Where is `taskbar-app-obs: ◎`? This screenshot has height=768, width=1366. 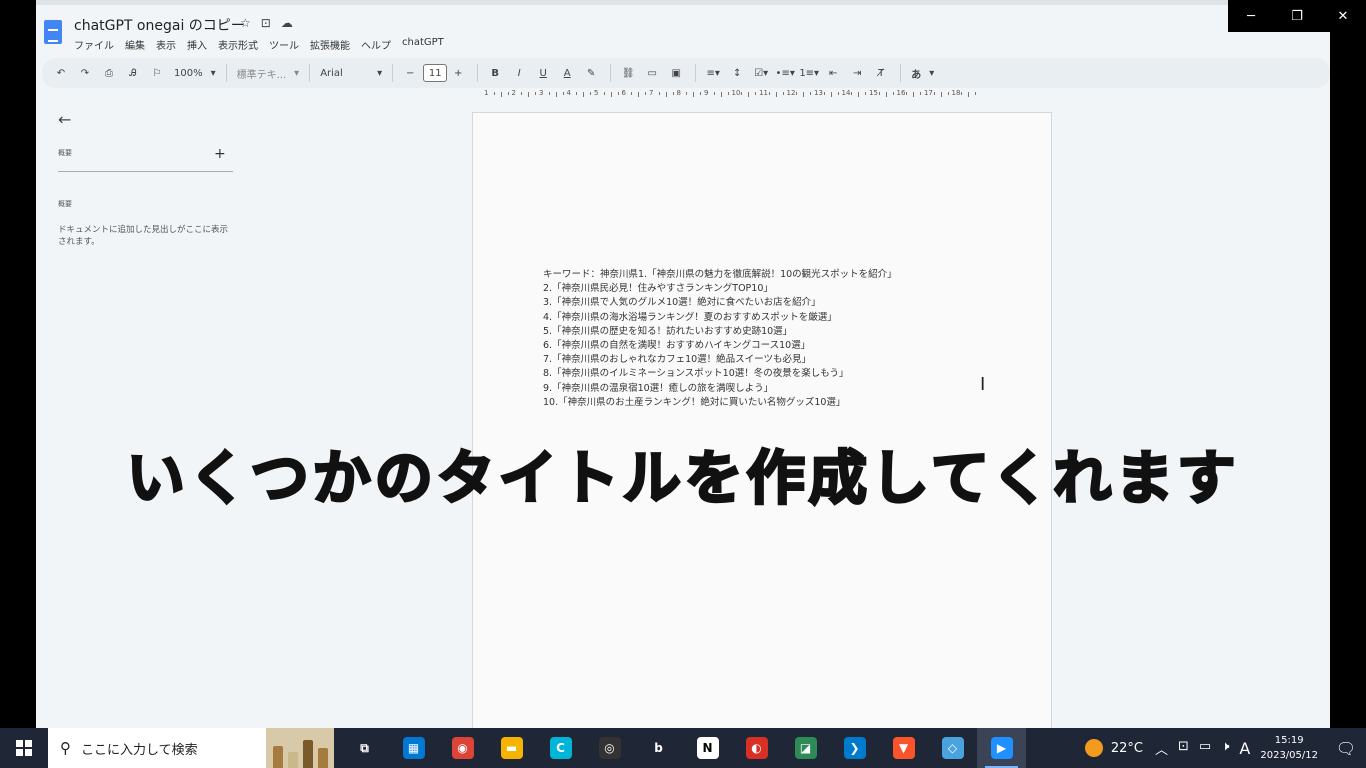 taskbar-app-obs: ◎ is located at coordinates (609, 748).